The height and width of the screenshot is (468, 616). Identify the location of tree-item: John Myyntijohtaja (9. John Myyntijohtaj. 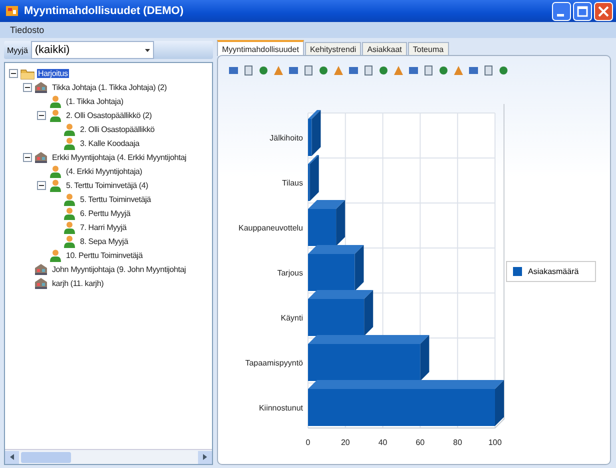
(119, 269).